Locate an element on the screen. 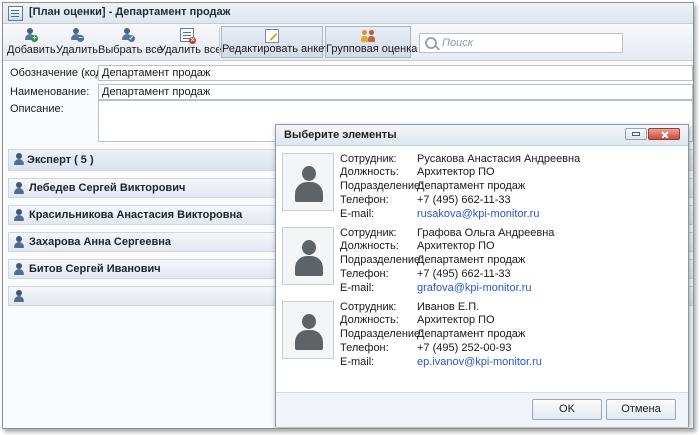 The image size is (700, 435). dialog-footer: OK Отмена is located at coordinates (482, 409).